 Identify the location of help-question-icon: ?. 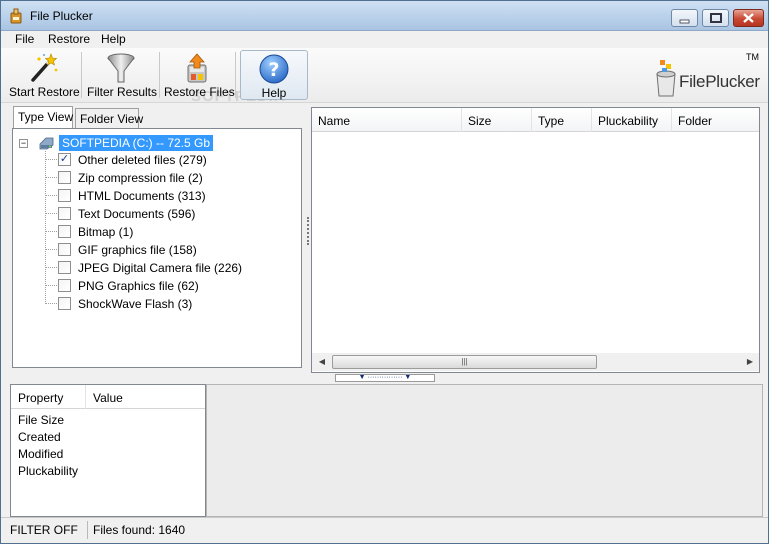
(274, 69).